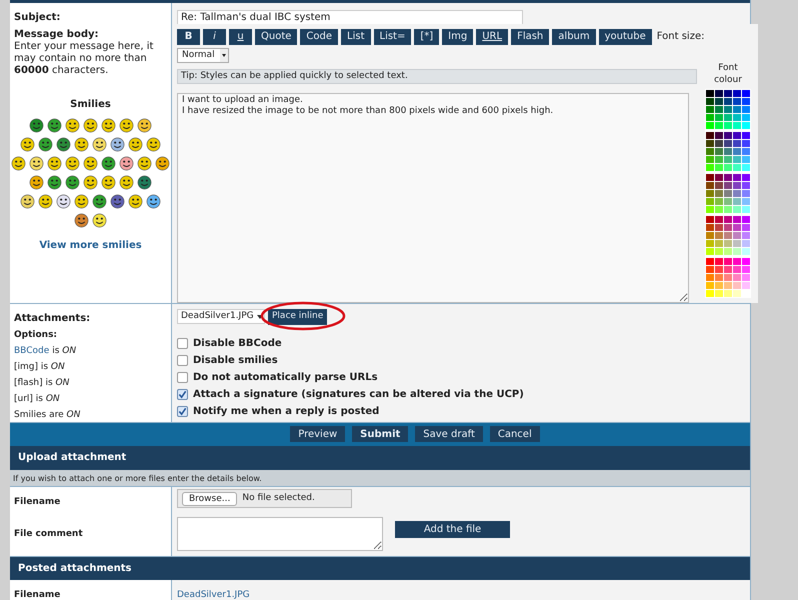 This screenshot has height=600, width=798. What do you see at coordinates (358, 394) in the screenshot?
I see `checkbox-label: Attach a signature (signatures can be altered via the UCP)` at bounding box center [358, 394].